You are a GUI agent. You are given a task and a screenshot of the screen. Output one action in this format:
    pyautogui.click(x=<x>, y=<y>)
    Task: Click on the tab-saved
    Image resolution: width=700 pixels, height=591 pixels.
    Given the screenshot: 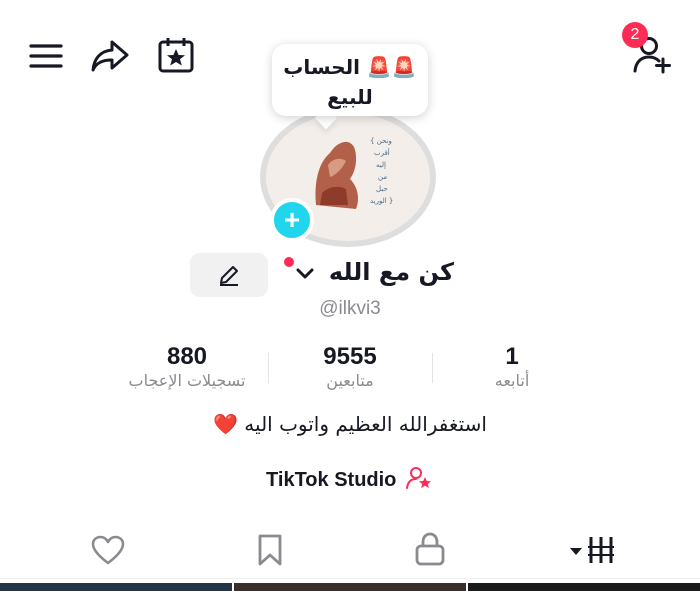 What is the action you would take?
    pyautogui.click(x=270, y=550)
    